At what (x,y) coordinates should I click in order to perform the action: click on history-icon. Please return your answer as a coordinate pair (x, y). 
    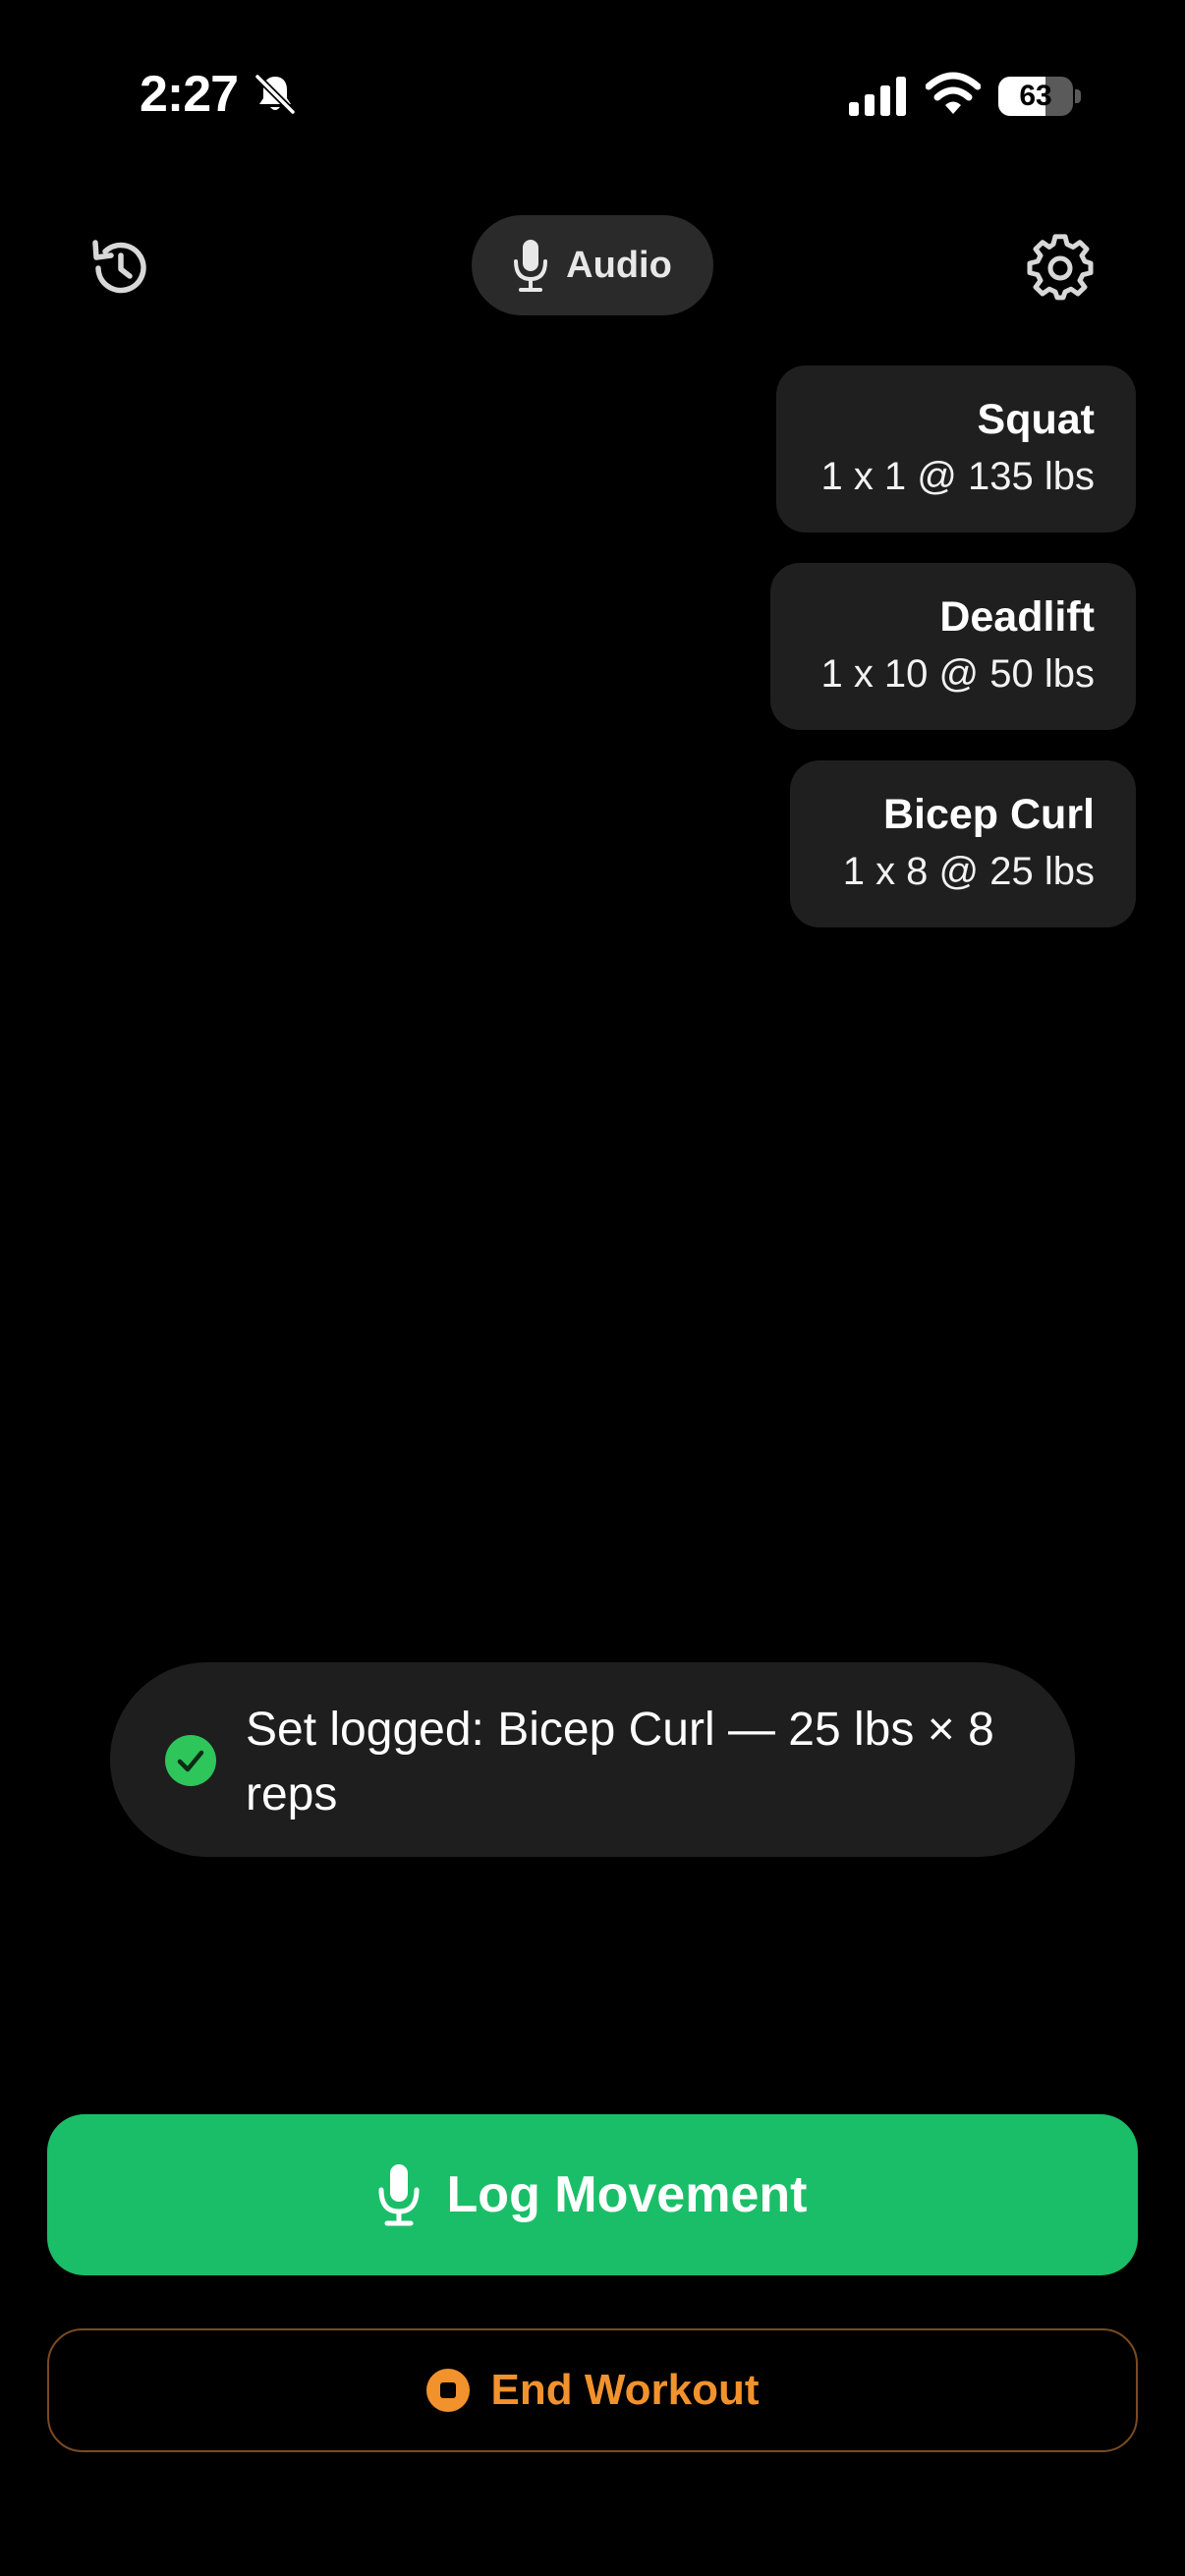
    Looking at the image, I should click on (119, 267).